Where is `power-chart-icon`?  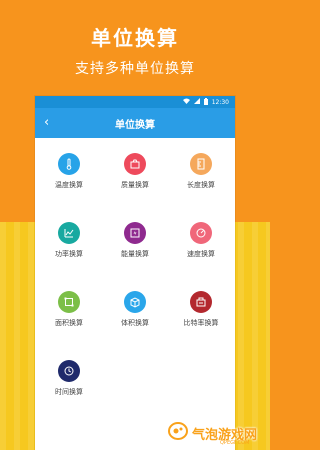
power-chart-icon is located at coordinates (69, 233).